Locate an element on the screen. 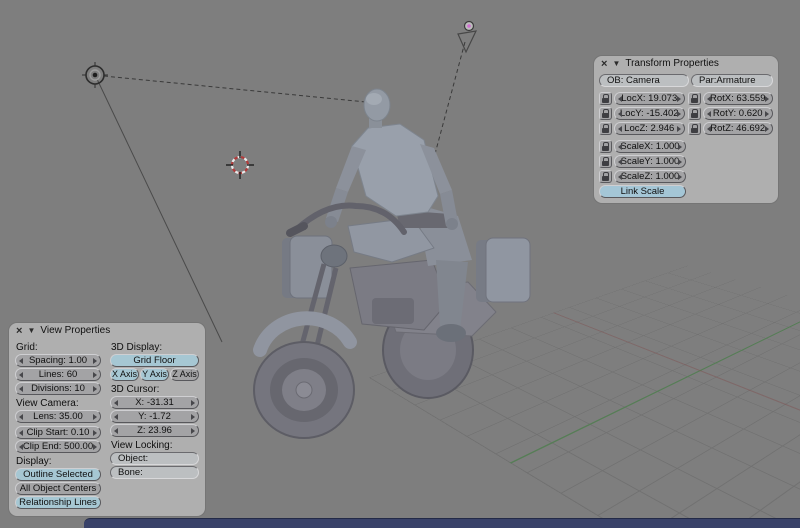 Image resolution: width=800 pixels, height=528 pixels. panel-header: × ▼ Transform Properties is located at coordinates (686, 64).